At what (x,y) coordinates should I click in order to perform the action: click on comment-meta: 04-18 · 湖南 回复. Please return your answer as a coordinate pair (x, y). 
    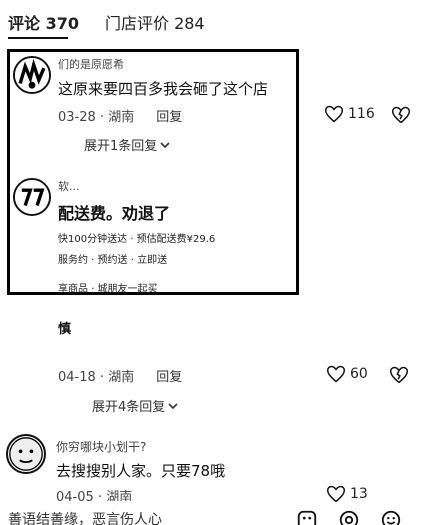
    Looking at the image, I should click on (120, 375).